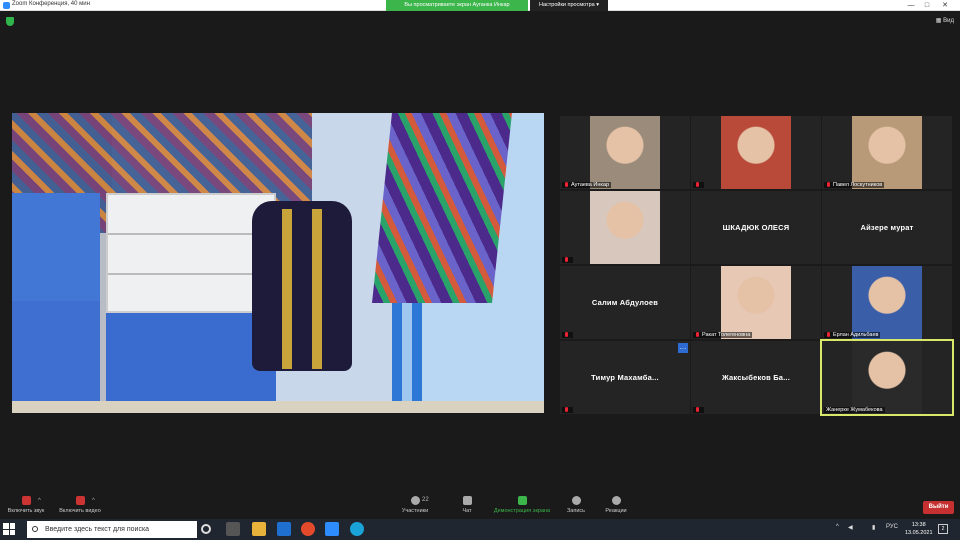  Describe the element at coordinates (191, 253) in the screenshot. I see `display-shelves` at that location.